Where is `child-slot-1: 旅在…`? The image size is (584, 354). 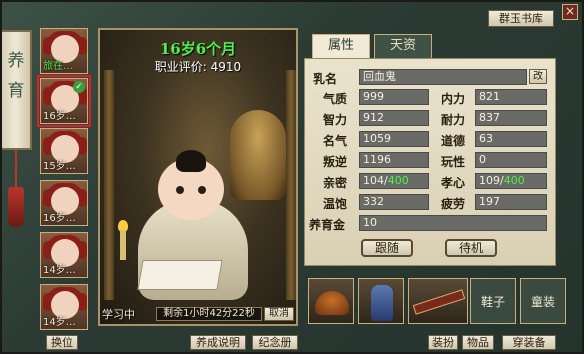 child-slot-1: 旅在… is located at coordinates (64, 51).